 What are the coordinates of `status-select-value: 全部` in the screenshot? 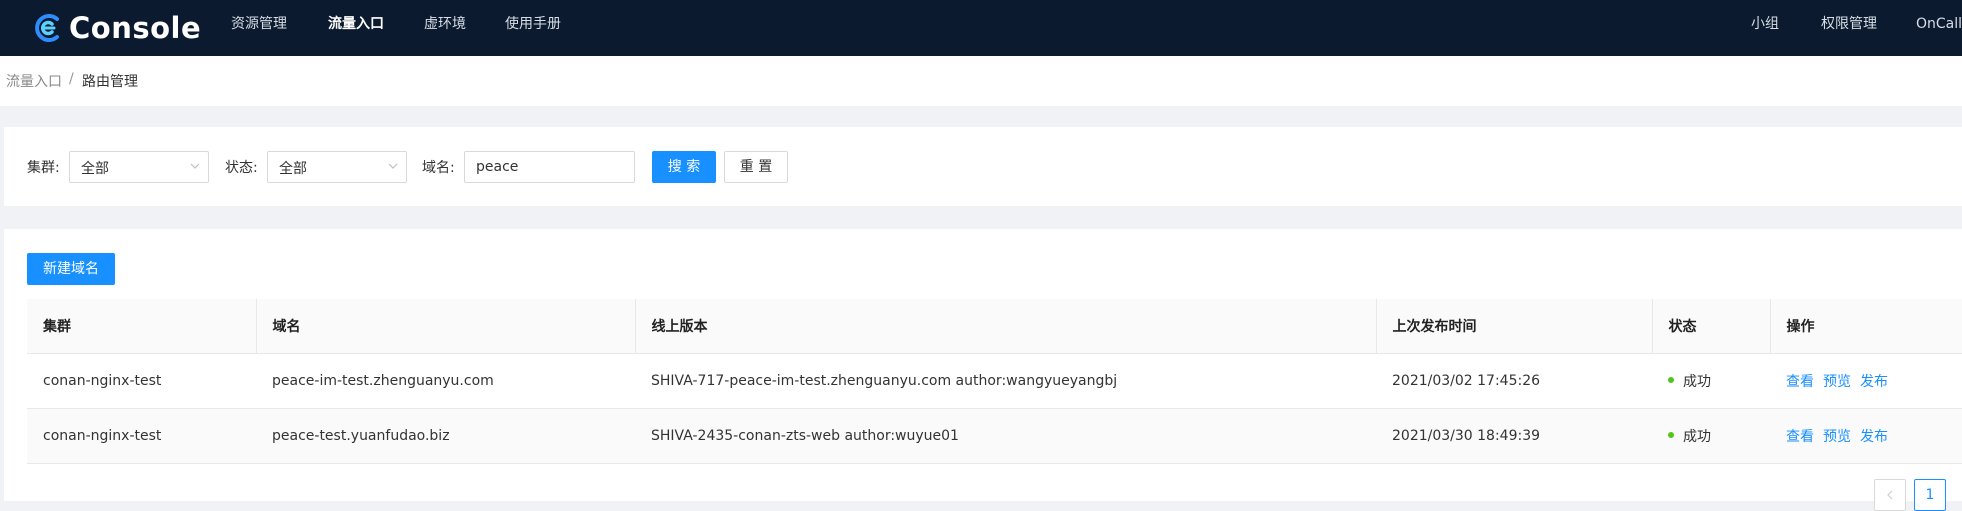 It's located at (293, 169).